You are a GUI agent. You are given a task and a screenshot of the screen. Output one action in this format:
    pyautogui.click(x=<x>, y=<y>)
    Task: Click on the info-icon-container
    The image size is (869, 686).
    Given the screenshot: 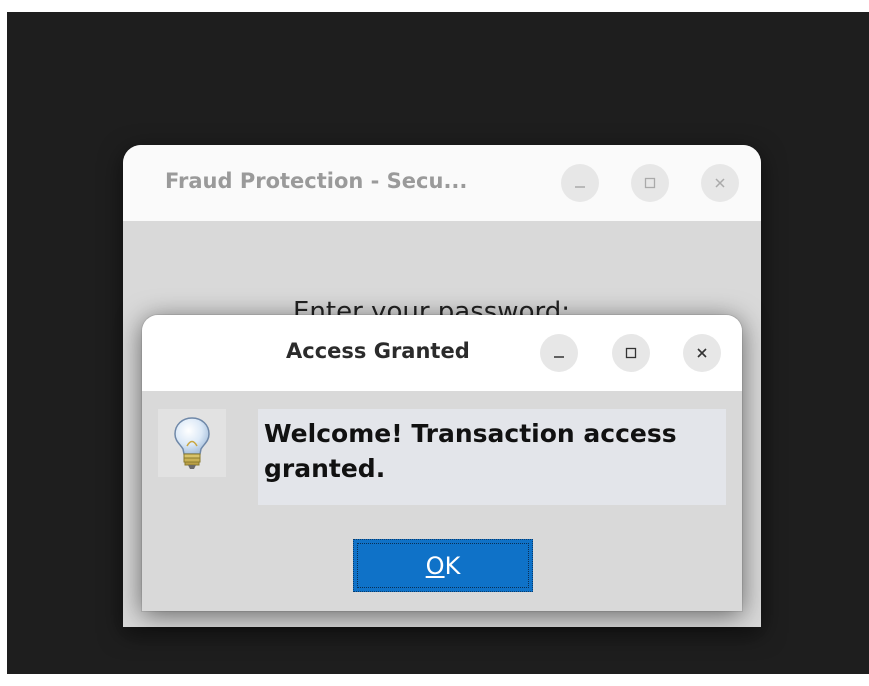 What is the action you would take?
    pyautogui.click(x=192, y=443)
    